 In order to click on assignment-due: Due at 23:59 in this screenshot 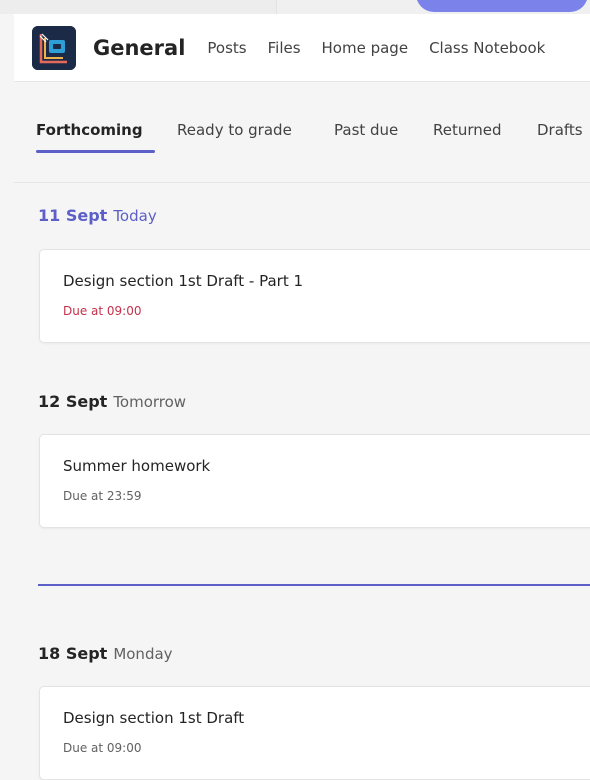, I will do `click(102, 496)`.